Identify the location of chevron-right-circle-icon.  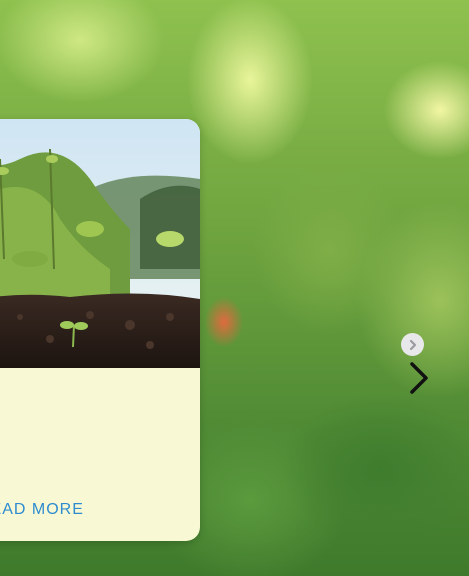
(412, 344).